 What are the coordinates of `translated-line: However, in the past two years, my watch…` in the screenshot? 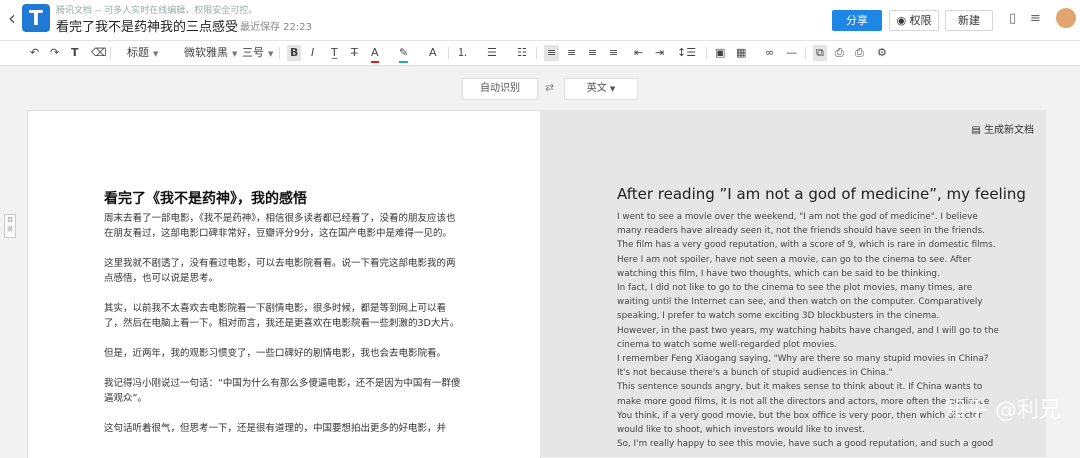 It's located at (808, 330).